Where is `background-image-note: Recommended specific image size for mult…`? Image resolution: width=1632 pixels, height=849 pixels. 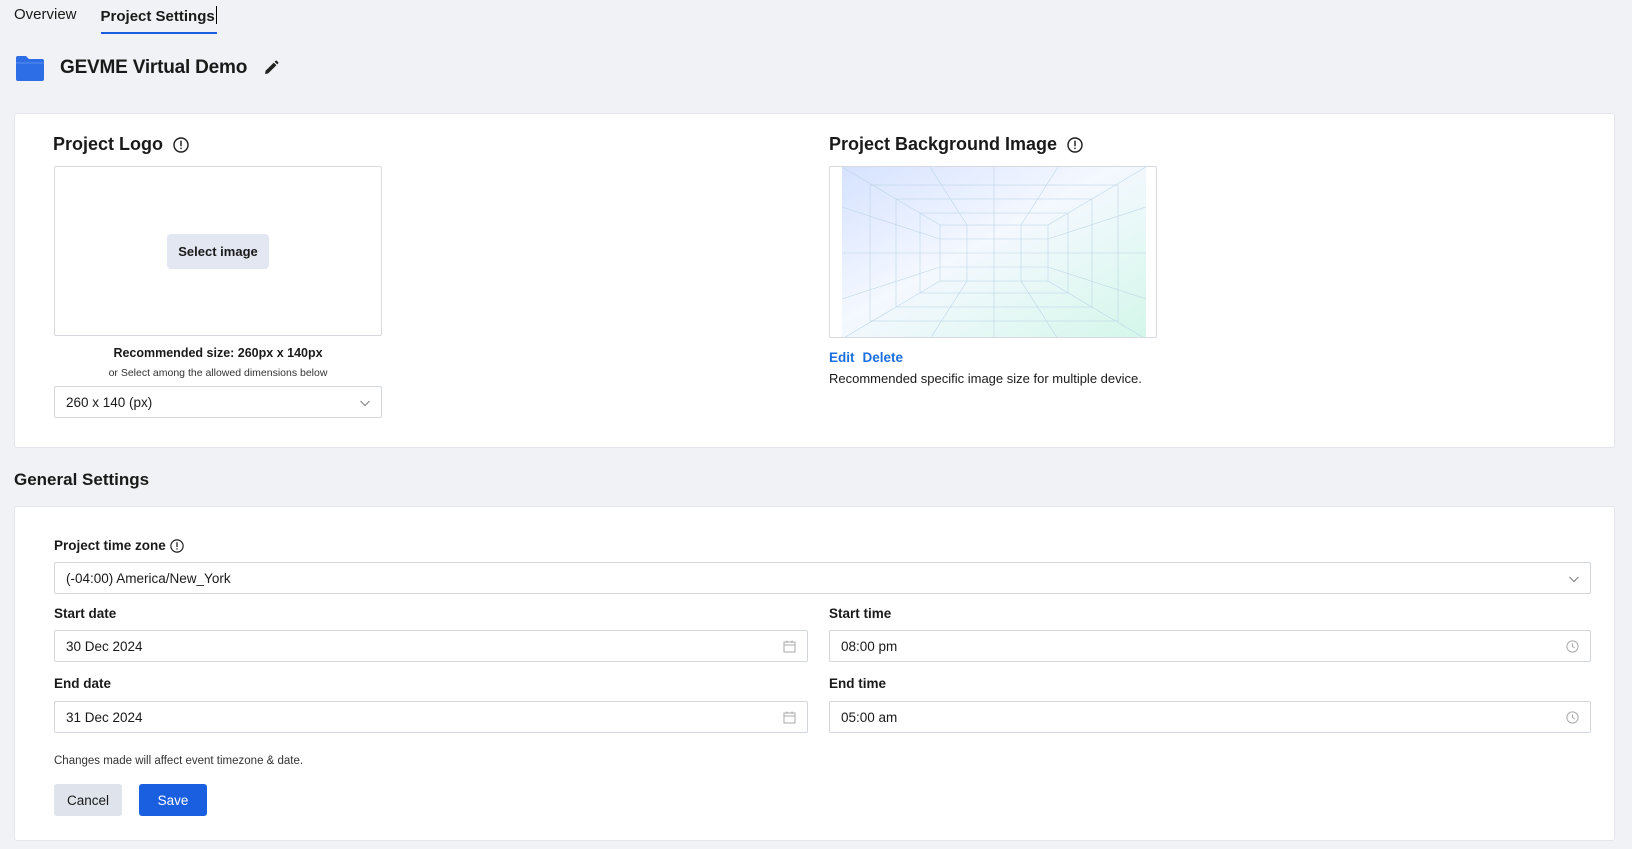 background-image-note: Recommended specific image size for mult… is located at coordinates (985, 378).